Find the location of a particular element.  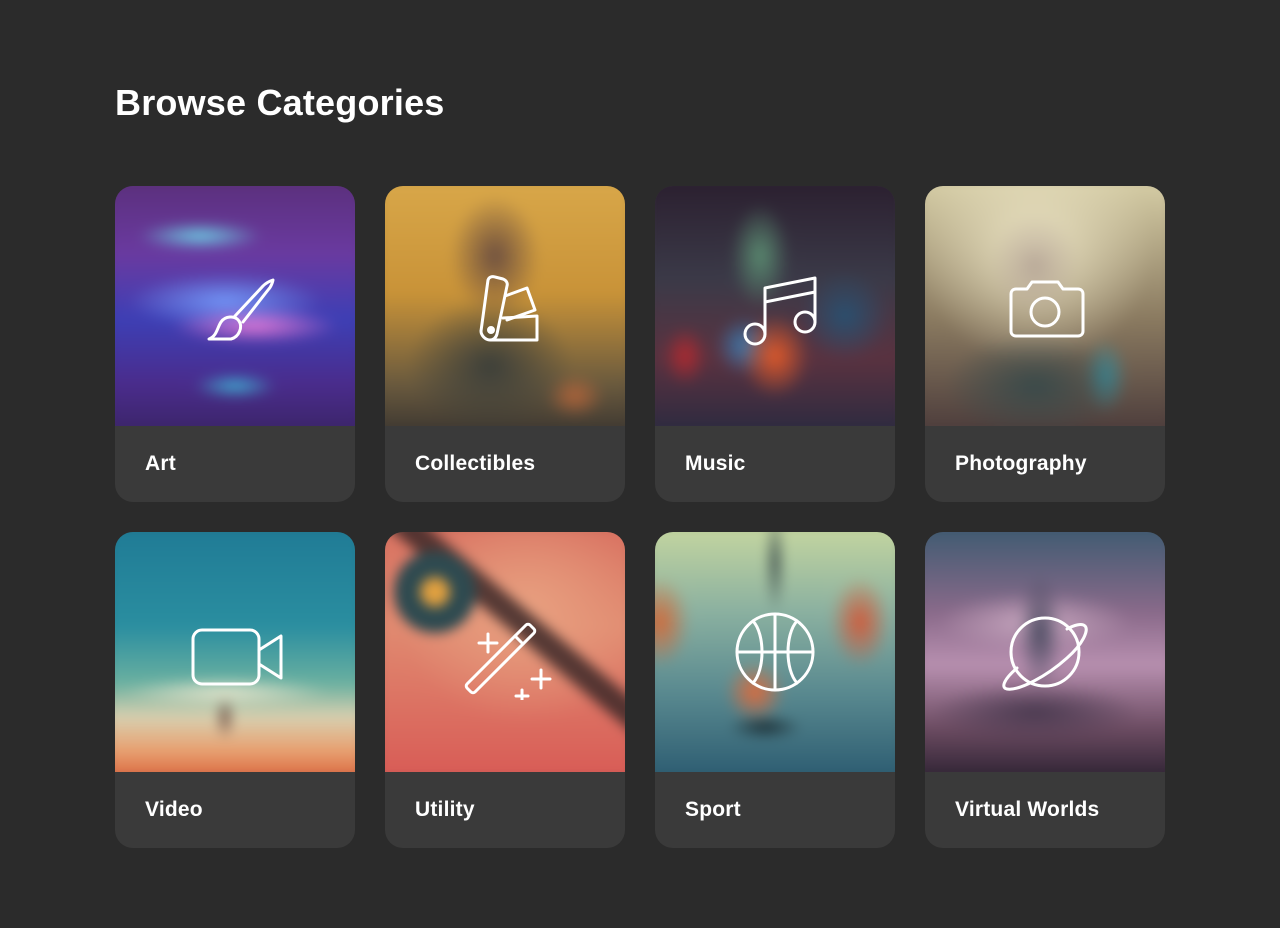

category-card-sport: Sport is located at coordinates (775, 690).